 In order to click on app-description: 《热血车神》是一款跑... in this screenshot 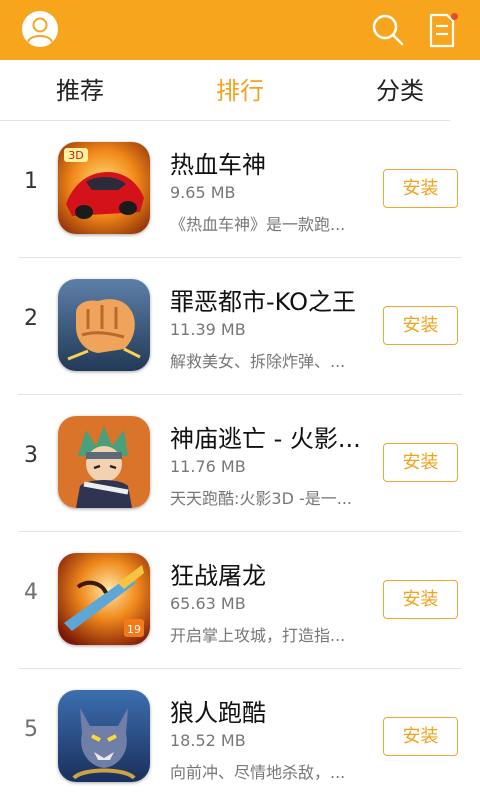, I will do `click(258, 224)`.